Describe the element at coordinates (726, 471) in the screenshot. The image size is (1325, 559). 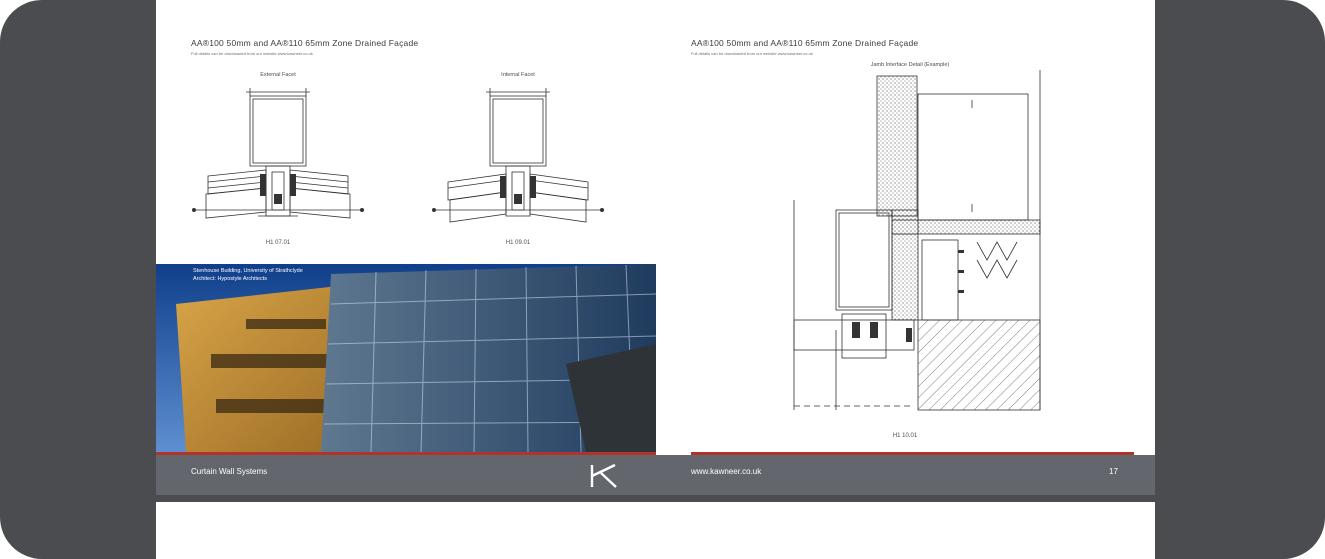
I see `footer-website: www.kawneer.co.uk` at that location.